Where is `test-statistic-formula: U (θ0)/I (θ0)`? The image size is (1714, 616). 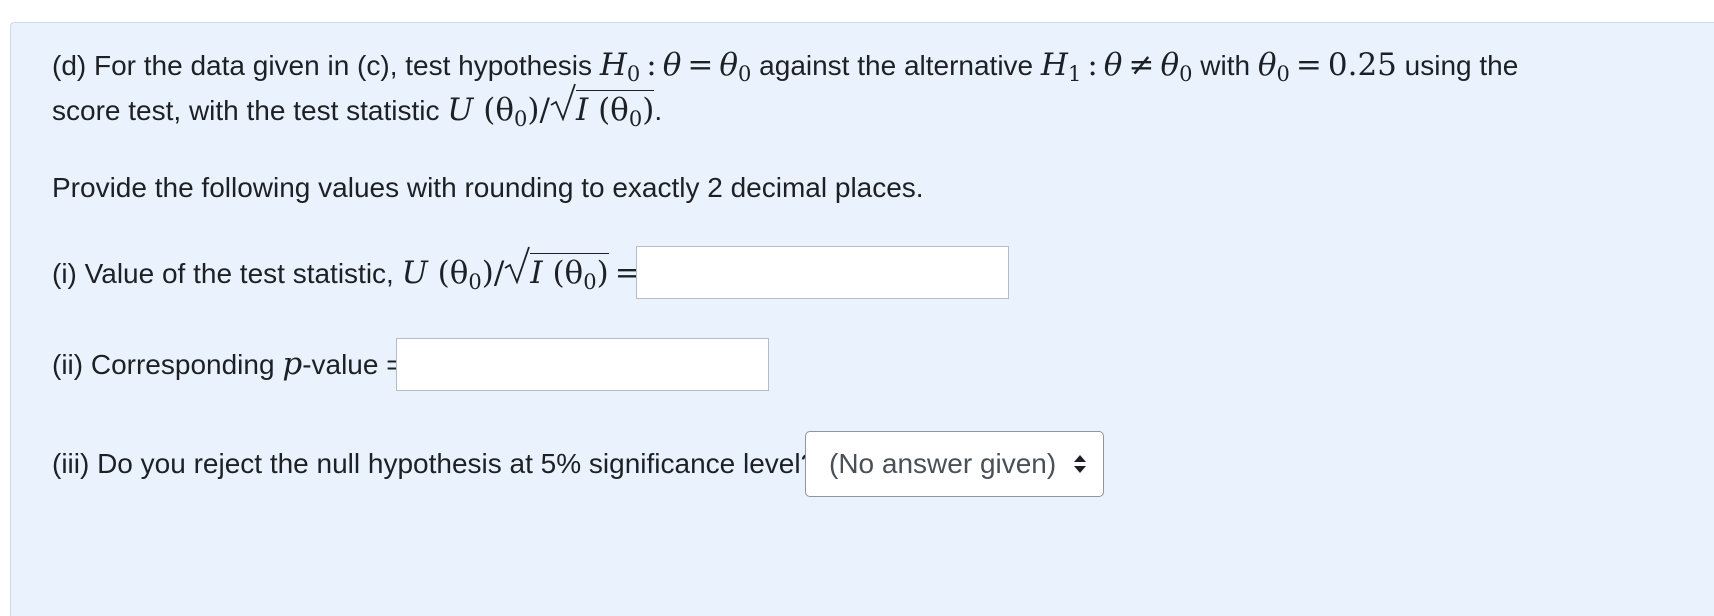 test-statistic-formula: U (θ0)/I (θ0) is located at coordinates (551, 106).